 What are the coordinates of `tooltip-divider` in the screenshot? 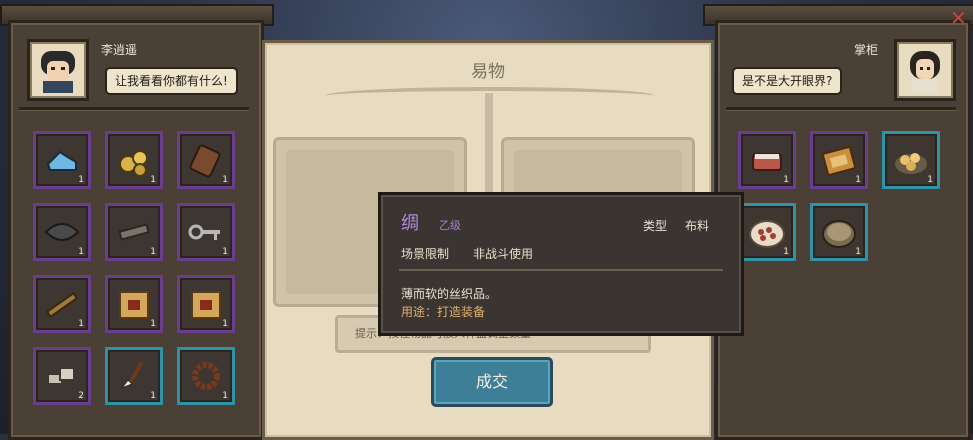 It's located at (561, 270).